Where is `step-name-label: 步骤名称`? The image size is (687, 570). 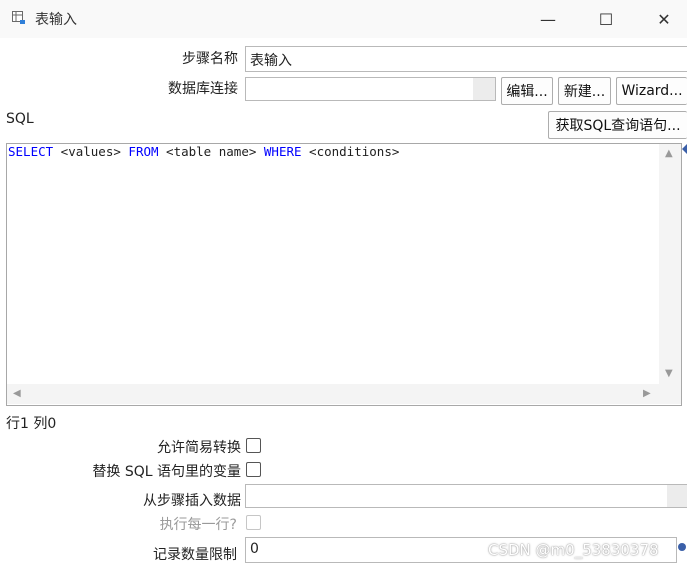
step-name-label: 步骤名称 is located at coordinates (210, 59).